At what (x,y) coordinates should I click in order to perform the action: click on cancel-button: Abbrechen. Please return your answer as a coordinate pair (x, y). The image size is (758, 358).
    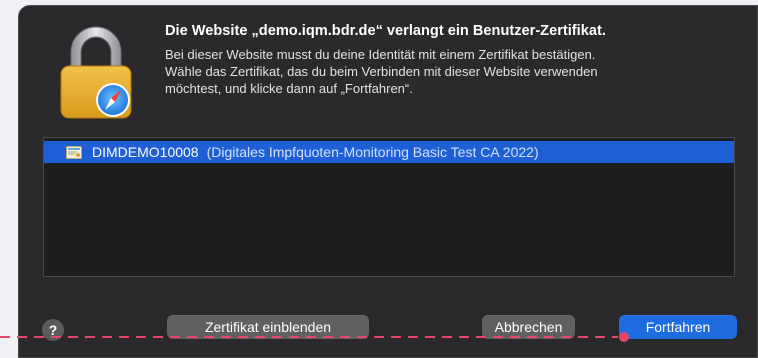
    Looking at the image, I should click on (528, 327).